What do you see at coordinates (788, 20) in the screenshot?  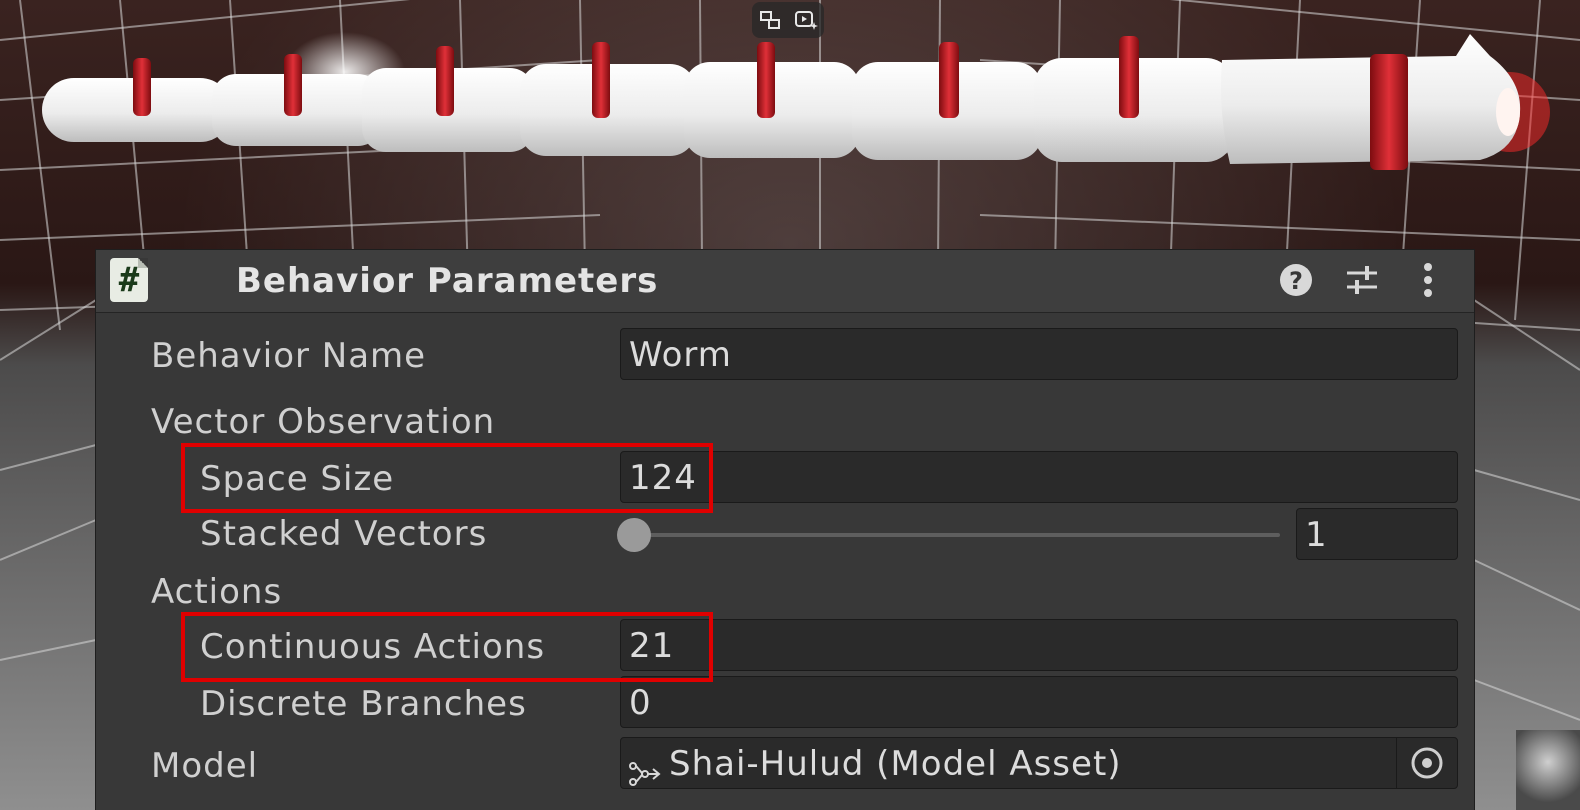 I see `player-toolbar` at bounding box center [788, 20].